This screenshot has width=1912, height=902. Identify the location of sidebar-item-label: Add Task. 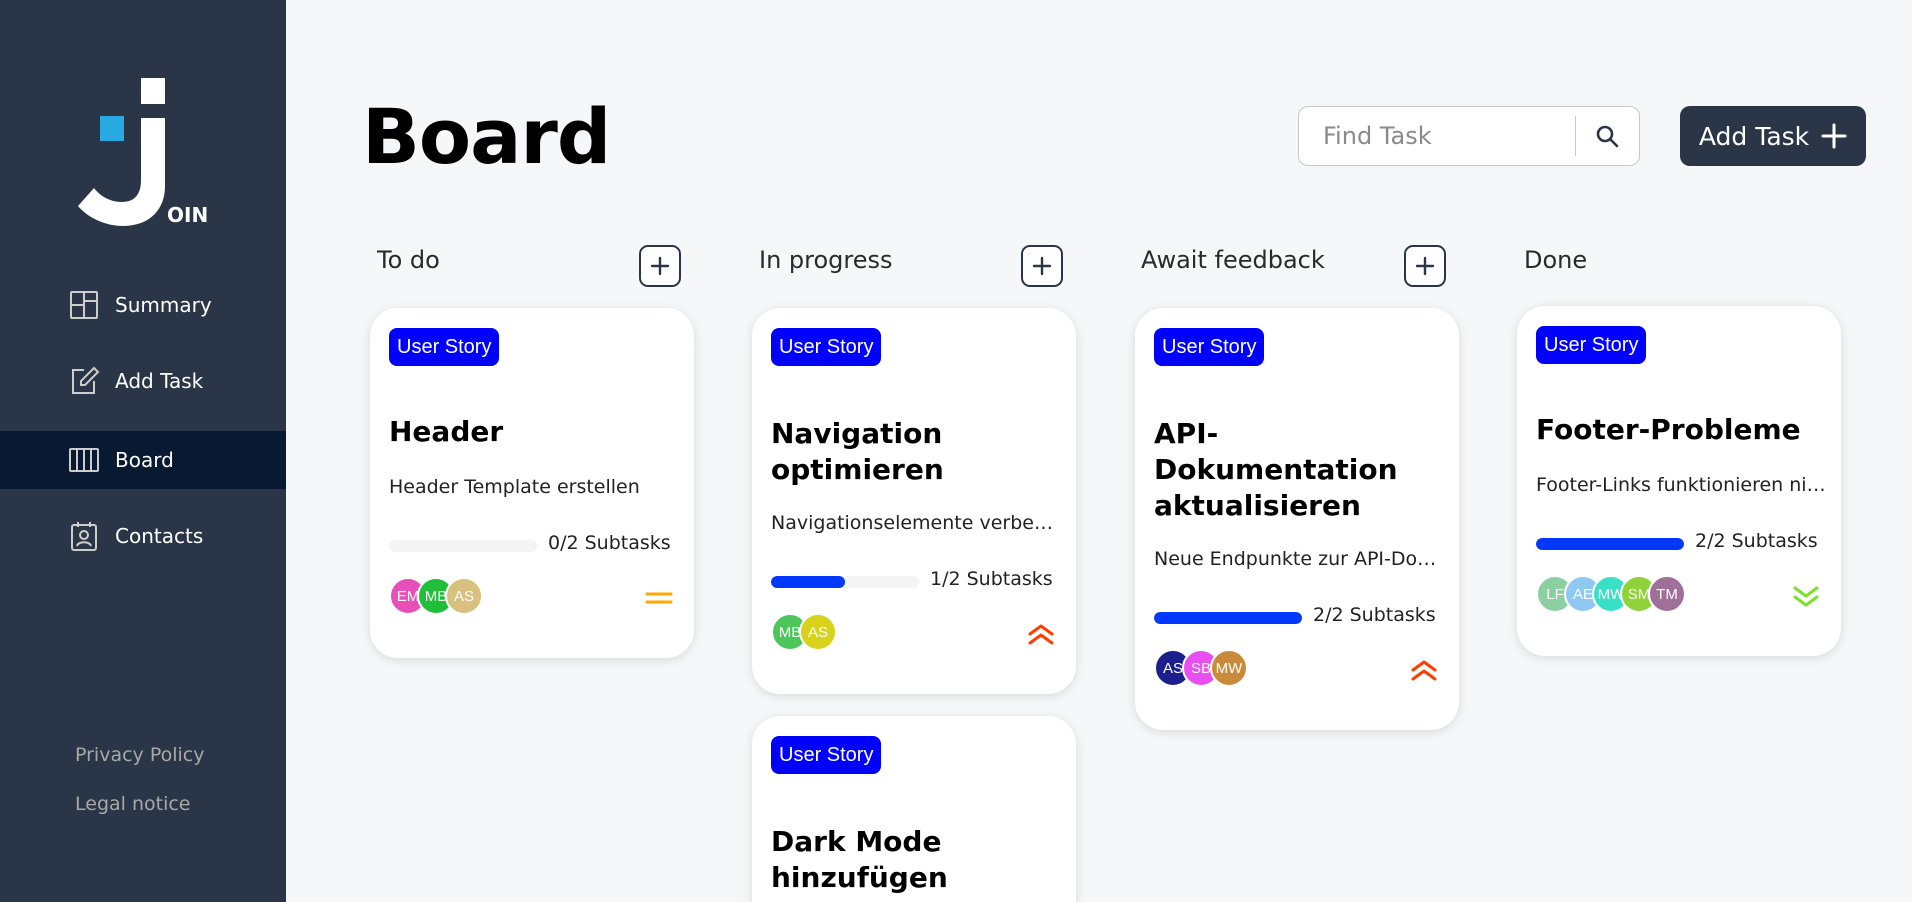
(159, 381).